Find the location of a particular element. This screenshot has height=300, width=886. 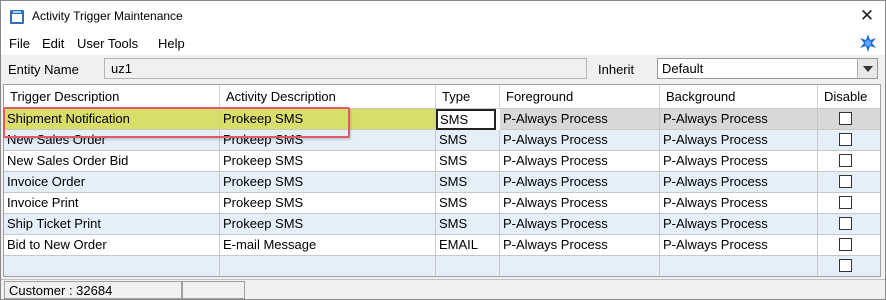

trigger-cell: New Sales Order Bid is located at coordinates (112, 161).